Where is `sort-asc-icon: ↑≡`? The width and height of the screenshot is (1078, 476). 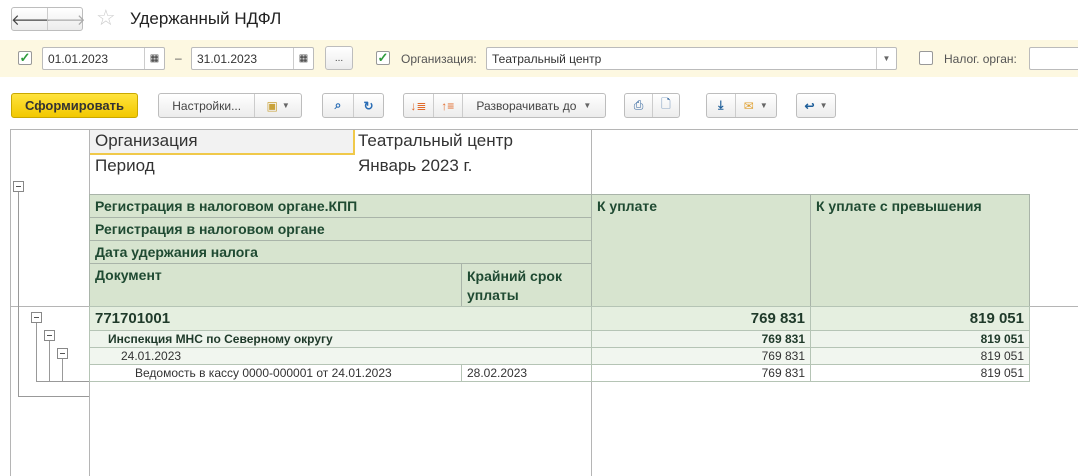
sort-asc-icon: ↑≡ is located at coordinates (447, 105).